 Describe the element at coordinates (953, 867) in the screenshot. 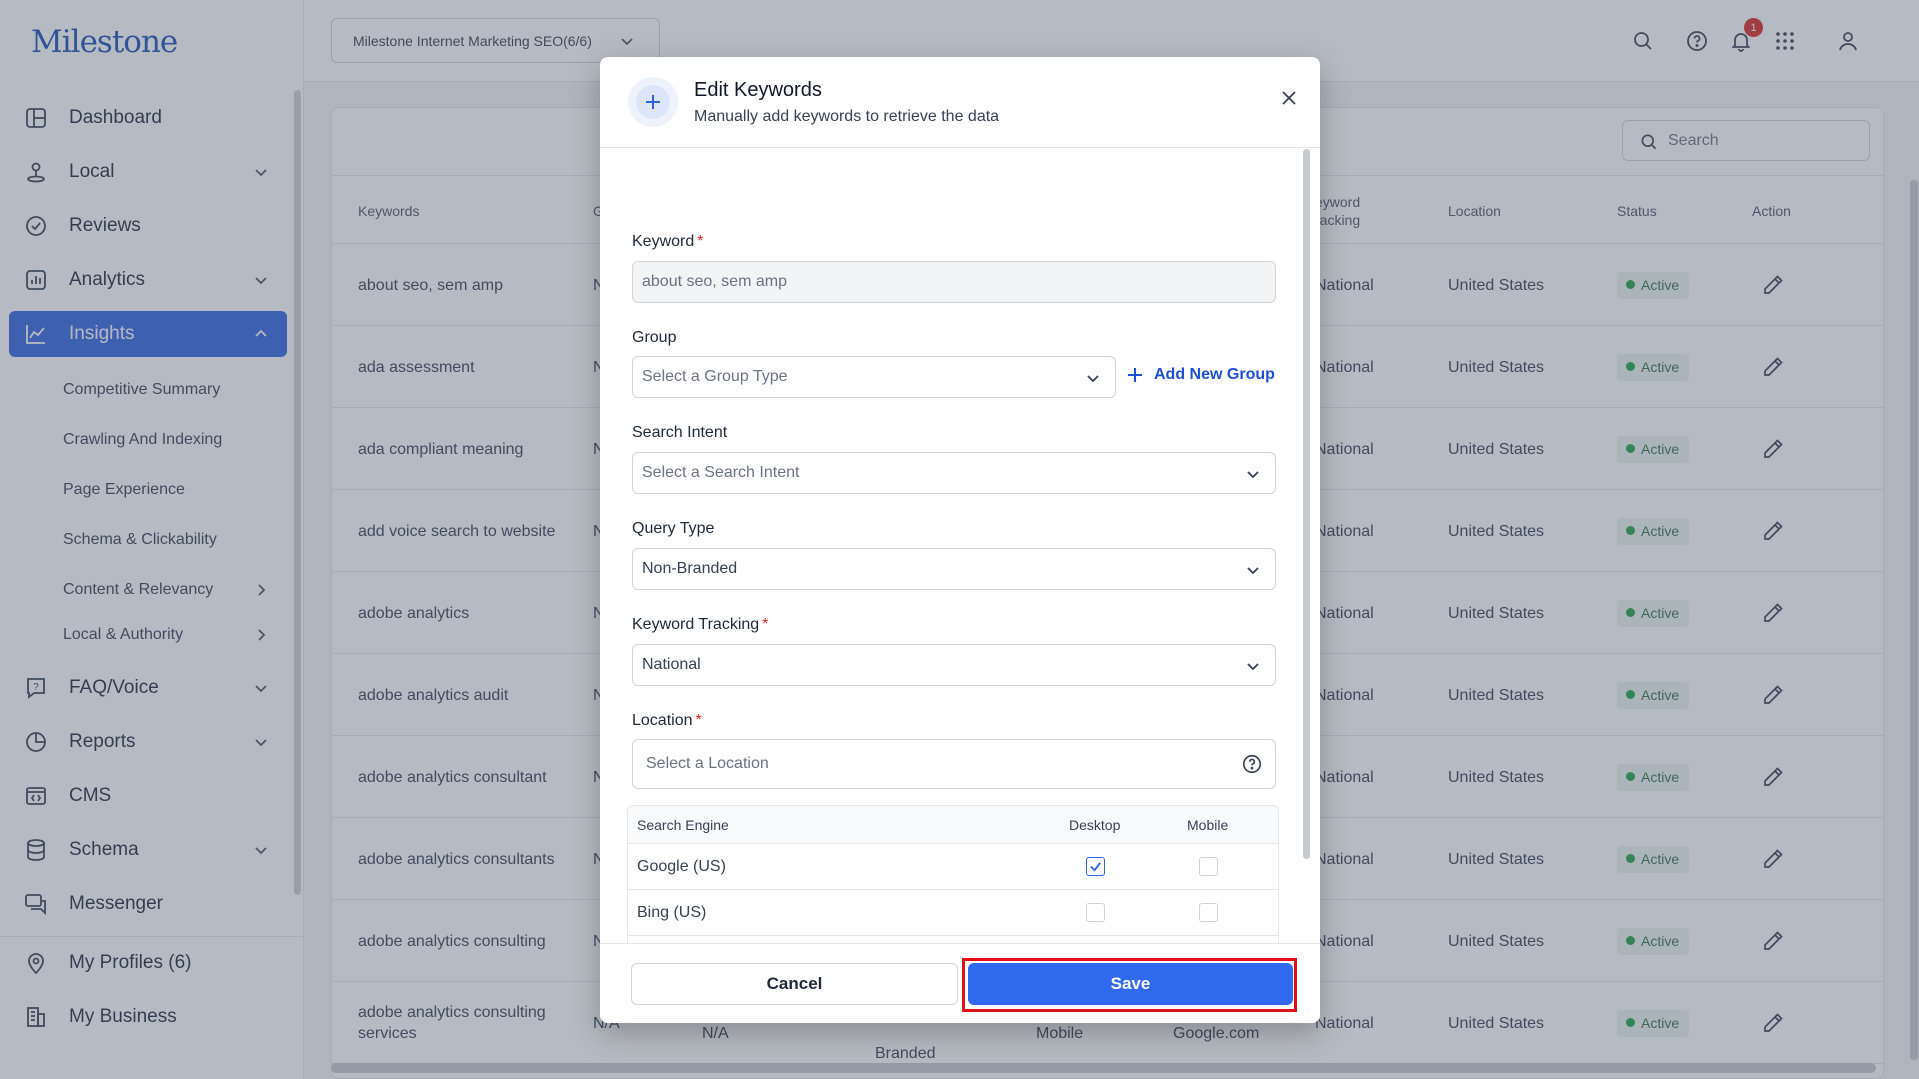

I see `search-engine-row: Google (US)` at that location.